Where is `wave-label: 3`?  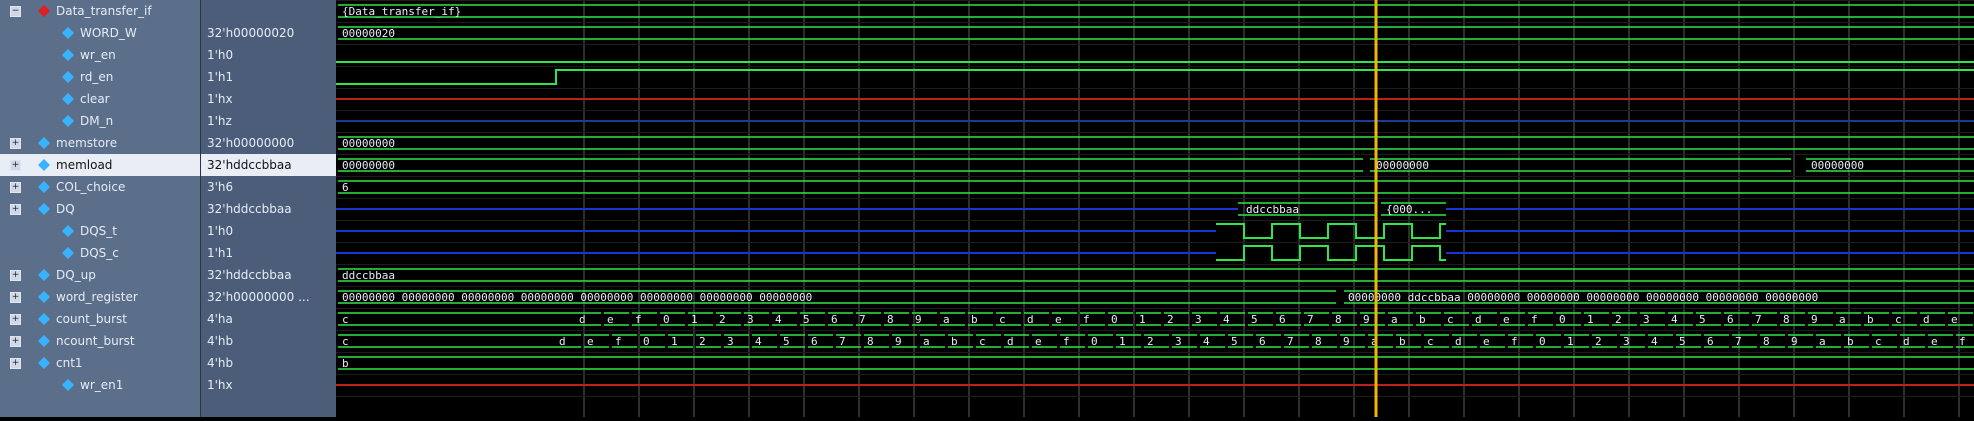
wave-label: 3 is located at coordinates (750, 319).